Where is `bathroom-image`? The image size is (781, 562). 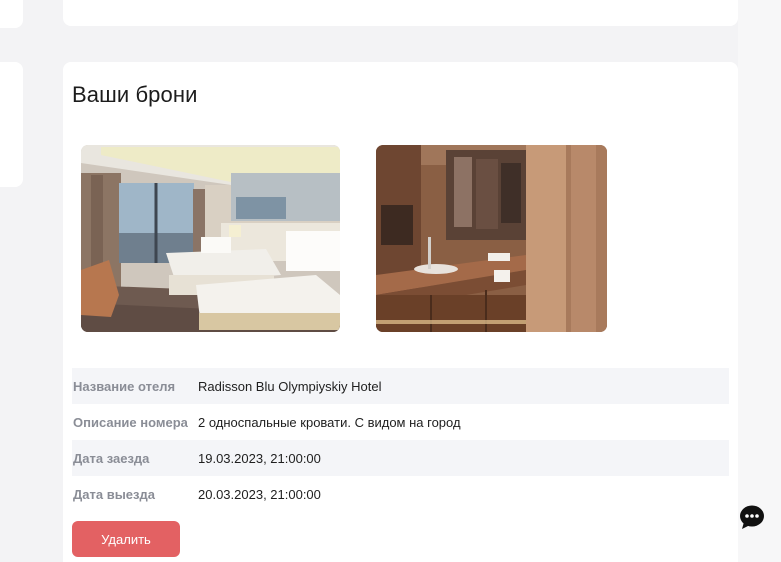
bathroom-image is located at coordinates (491, 238).